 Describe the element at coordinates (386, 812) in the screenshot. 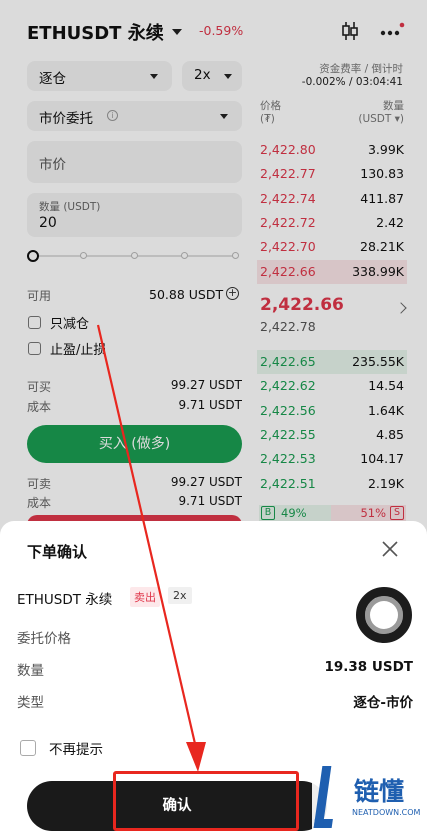

I see `watermark-sub: NEATDOWN.COM` at that location.